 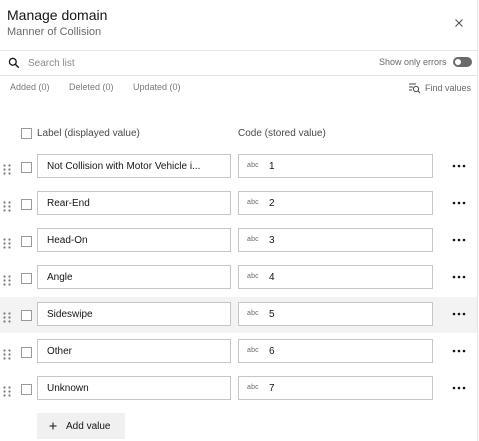 I want to click on code-value: 7, so click(x=272, y=388).